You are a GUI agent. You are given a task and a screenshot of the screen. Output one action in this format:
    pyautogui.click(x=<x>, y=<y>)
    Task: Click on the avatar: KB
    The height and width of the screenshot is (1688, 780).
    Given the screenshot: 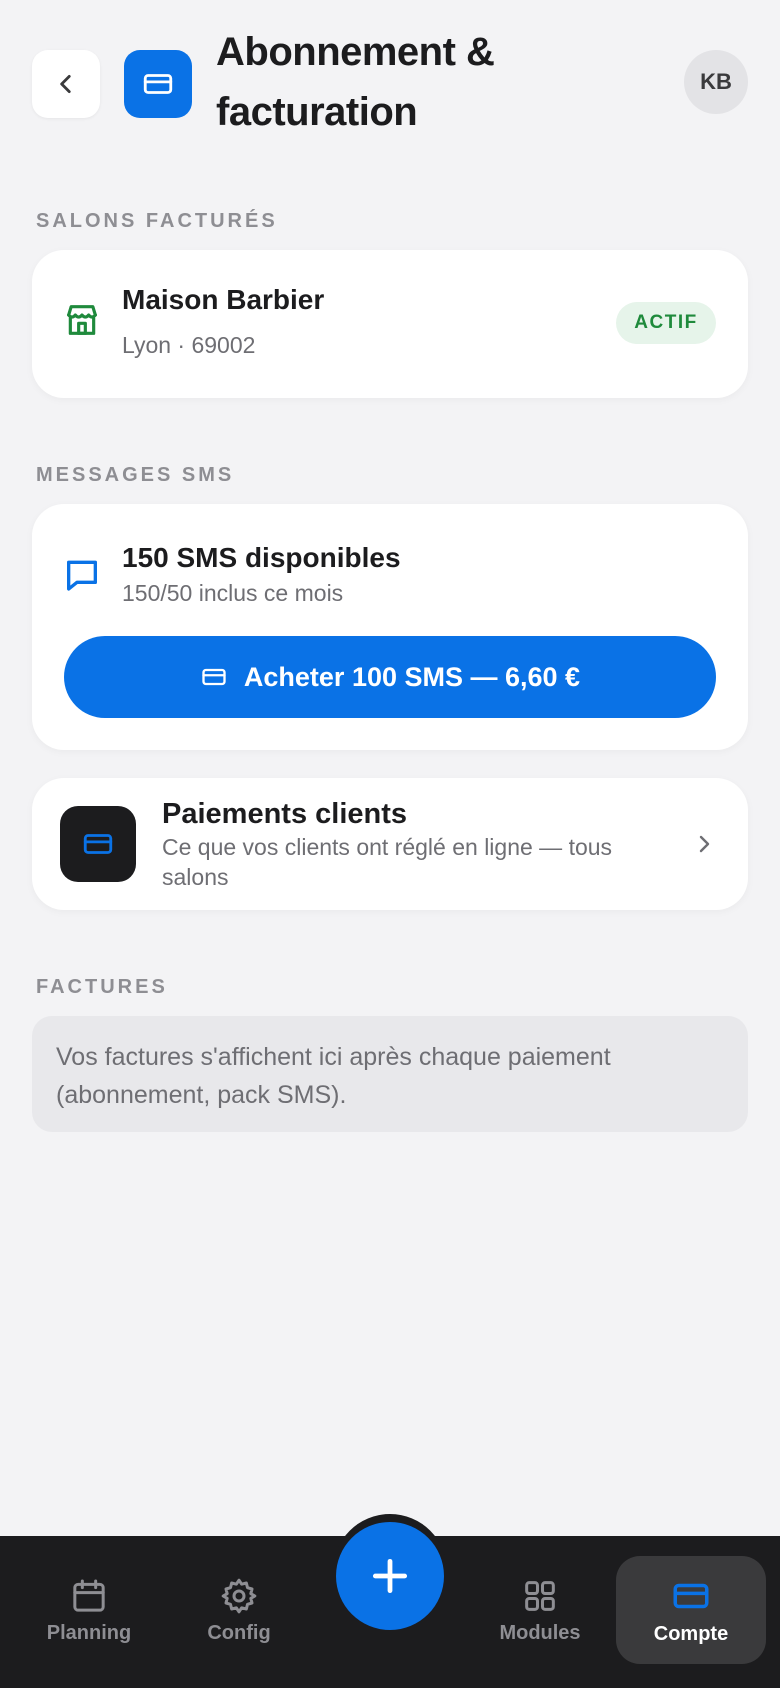 What is the action you would take?
    pyautogui.click(x=716, y=82)
    